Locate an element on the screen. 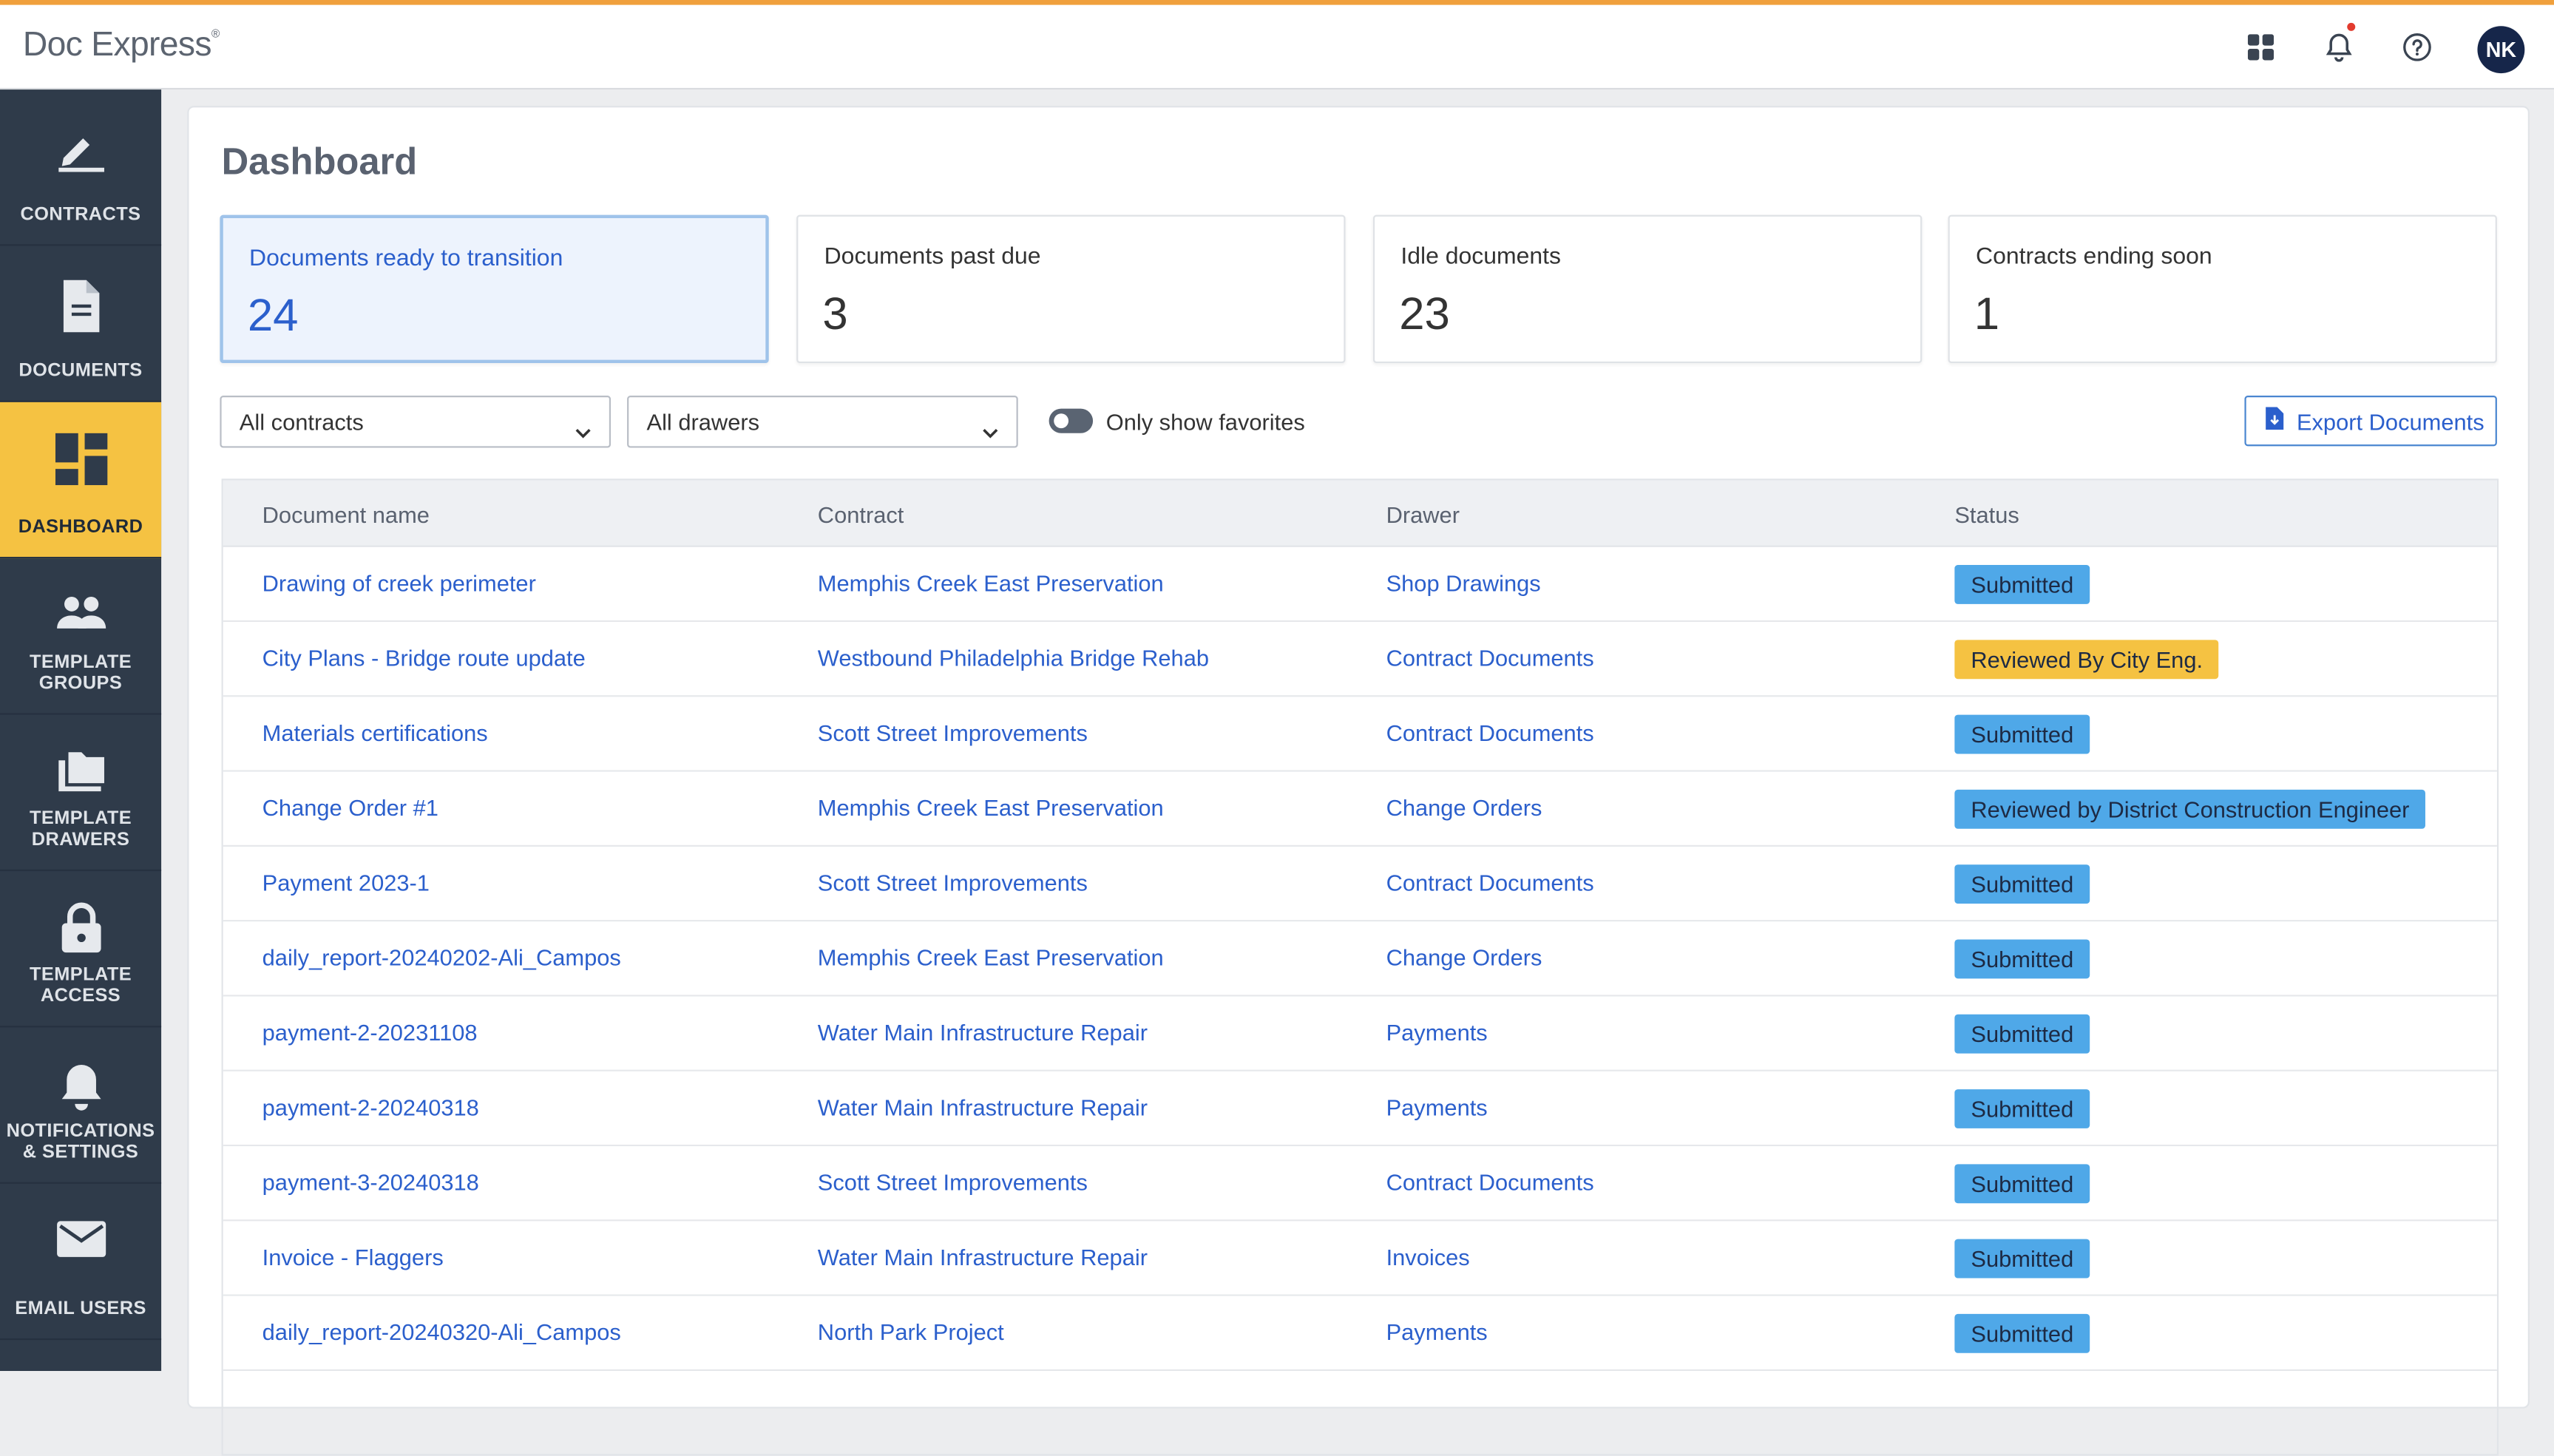 Image resolution: width=2554 pixels, height=1456 pixels. toggle-knob is located at coordinates (1062, 421).